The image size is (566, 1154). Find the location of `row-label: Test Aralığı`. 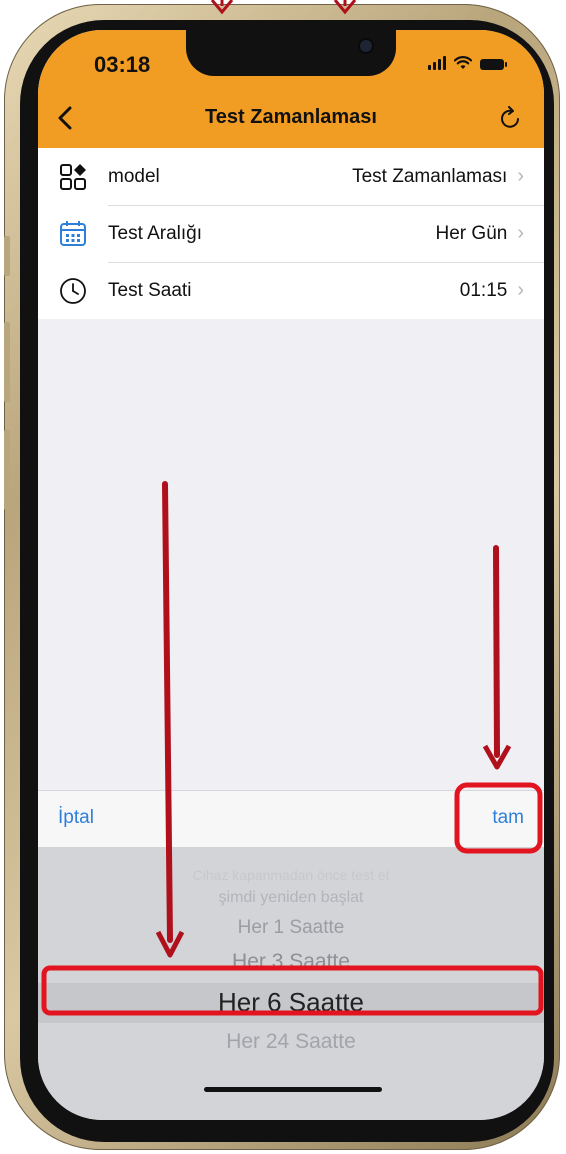

row-label: Test Aralığı is located at coordinates (155, 233).